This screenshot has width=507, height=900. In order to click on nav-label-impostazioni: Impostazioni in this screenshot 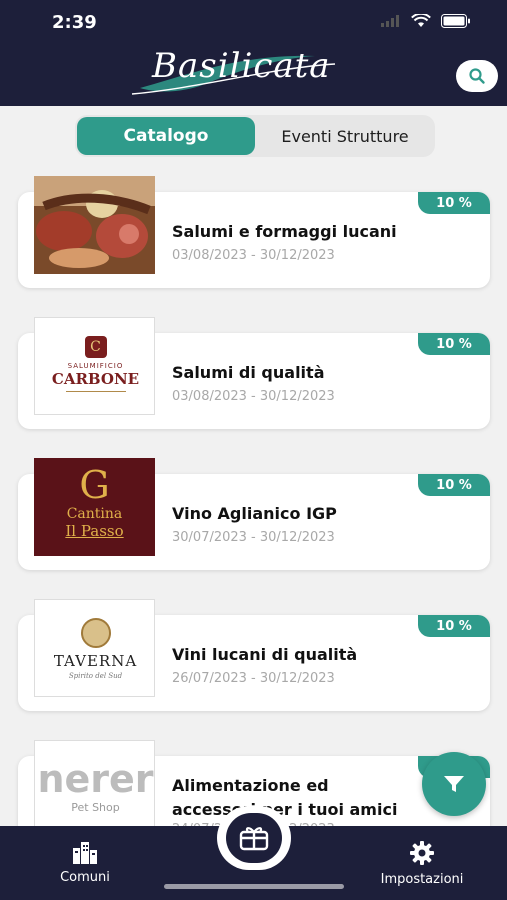, I will do `click(422, 879)`.